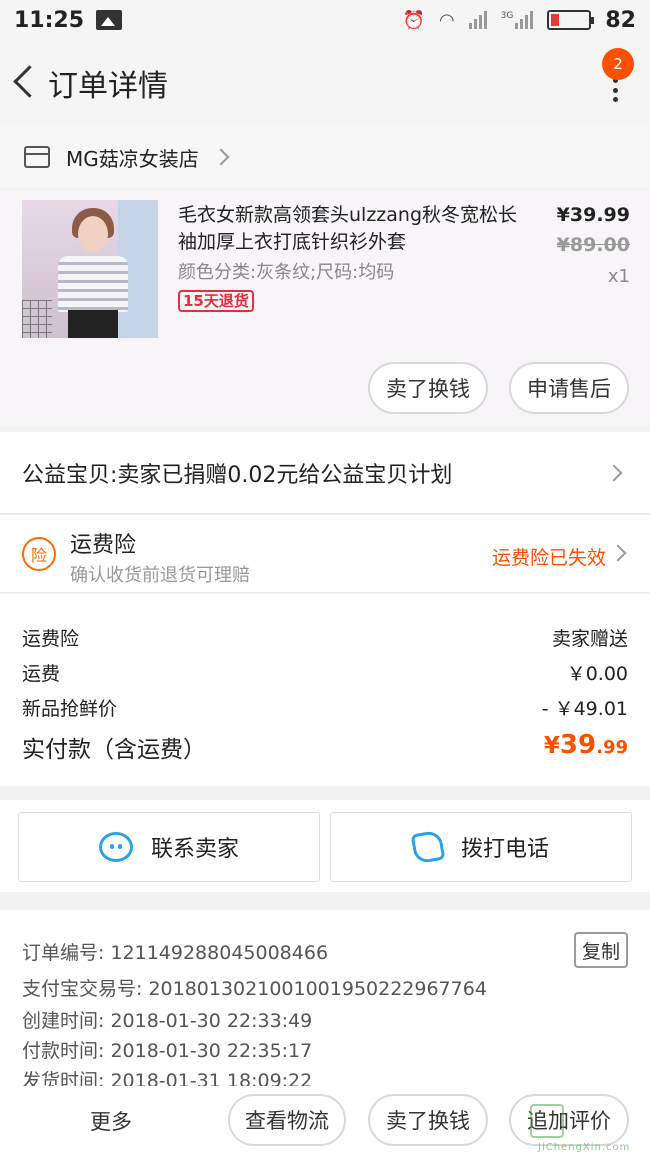 This screenshot has height=1155, width=650. I want to click on contact-seller-label: 联系卖家, so click(194, 849).